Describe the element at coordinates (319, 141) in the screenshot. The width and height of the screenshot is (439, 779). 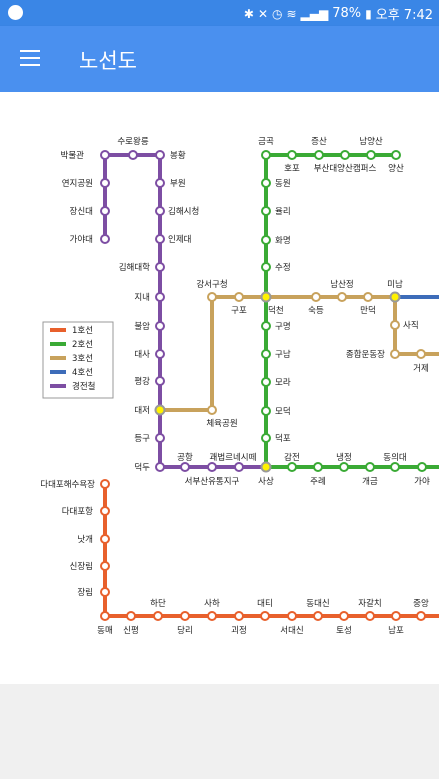
I see `station-label: 증산` at that location.